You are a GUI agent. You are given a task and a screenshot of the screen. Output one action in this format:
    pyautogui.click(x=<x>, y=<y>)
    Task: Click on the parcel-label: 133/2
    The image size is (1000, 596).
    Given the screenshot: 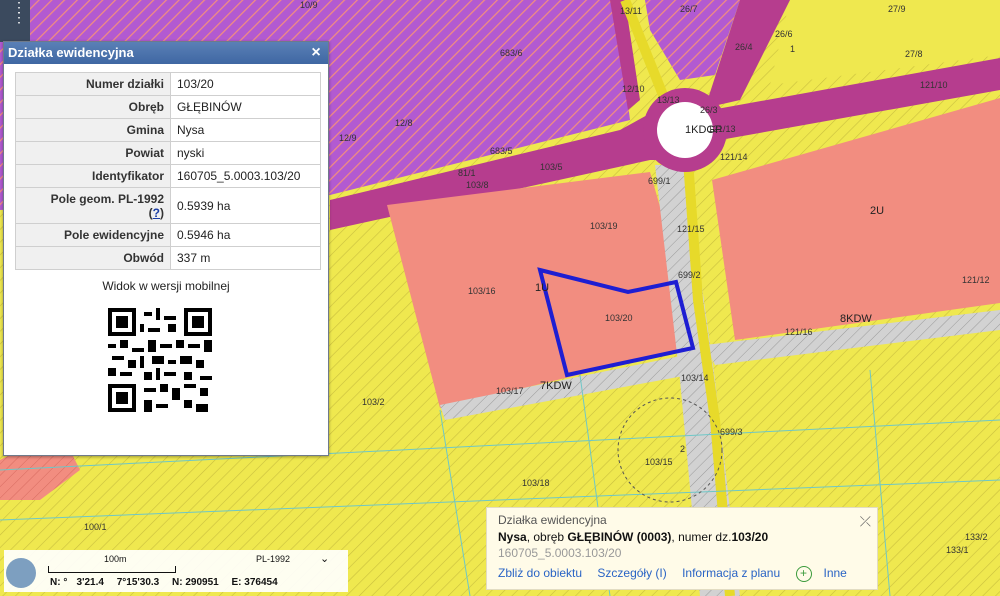 What is the action you would take?
    pyautogui.click(x=976, y=537)
    